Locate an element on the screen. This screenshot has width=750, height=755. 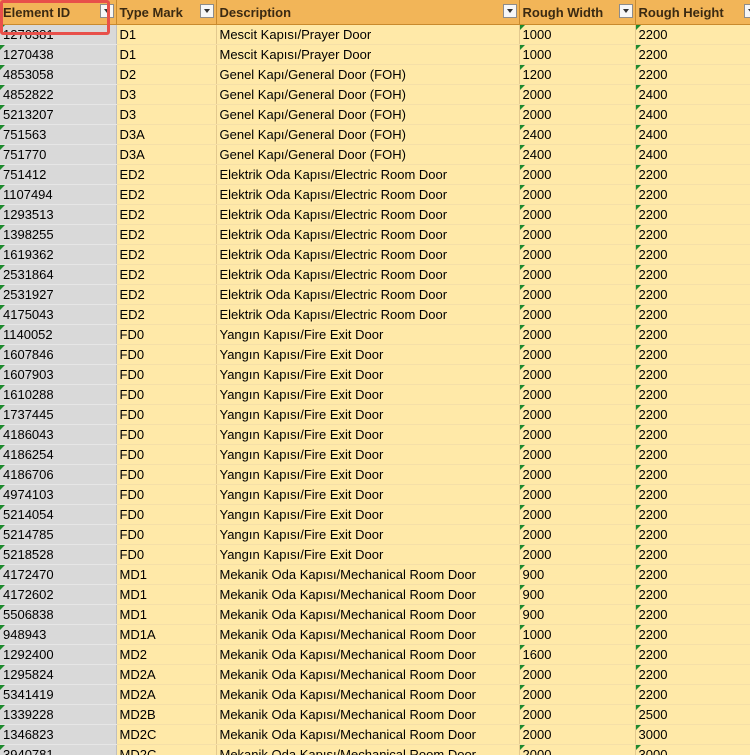
cell-element-id: 1339228 is located at coordinates (58, 714).